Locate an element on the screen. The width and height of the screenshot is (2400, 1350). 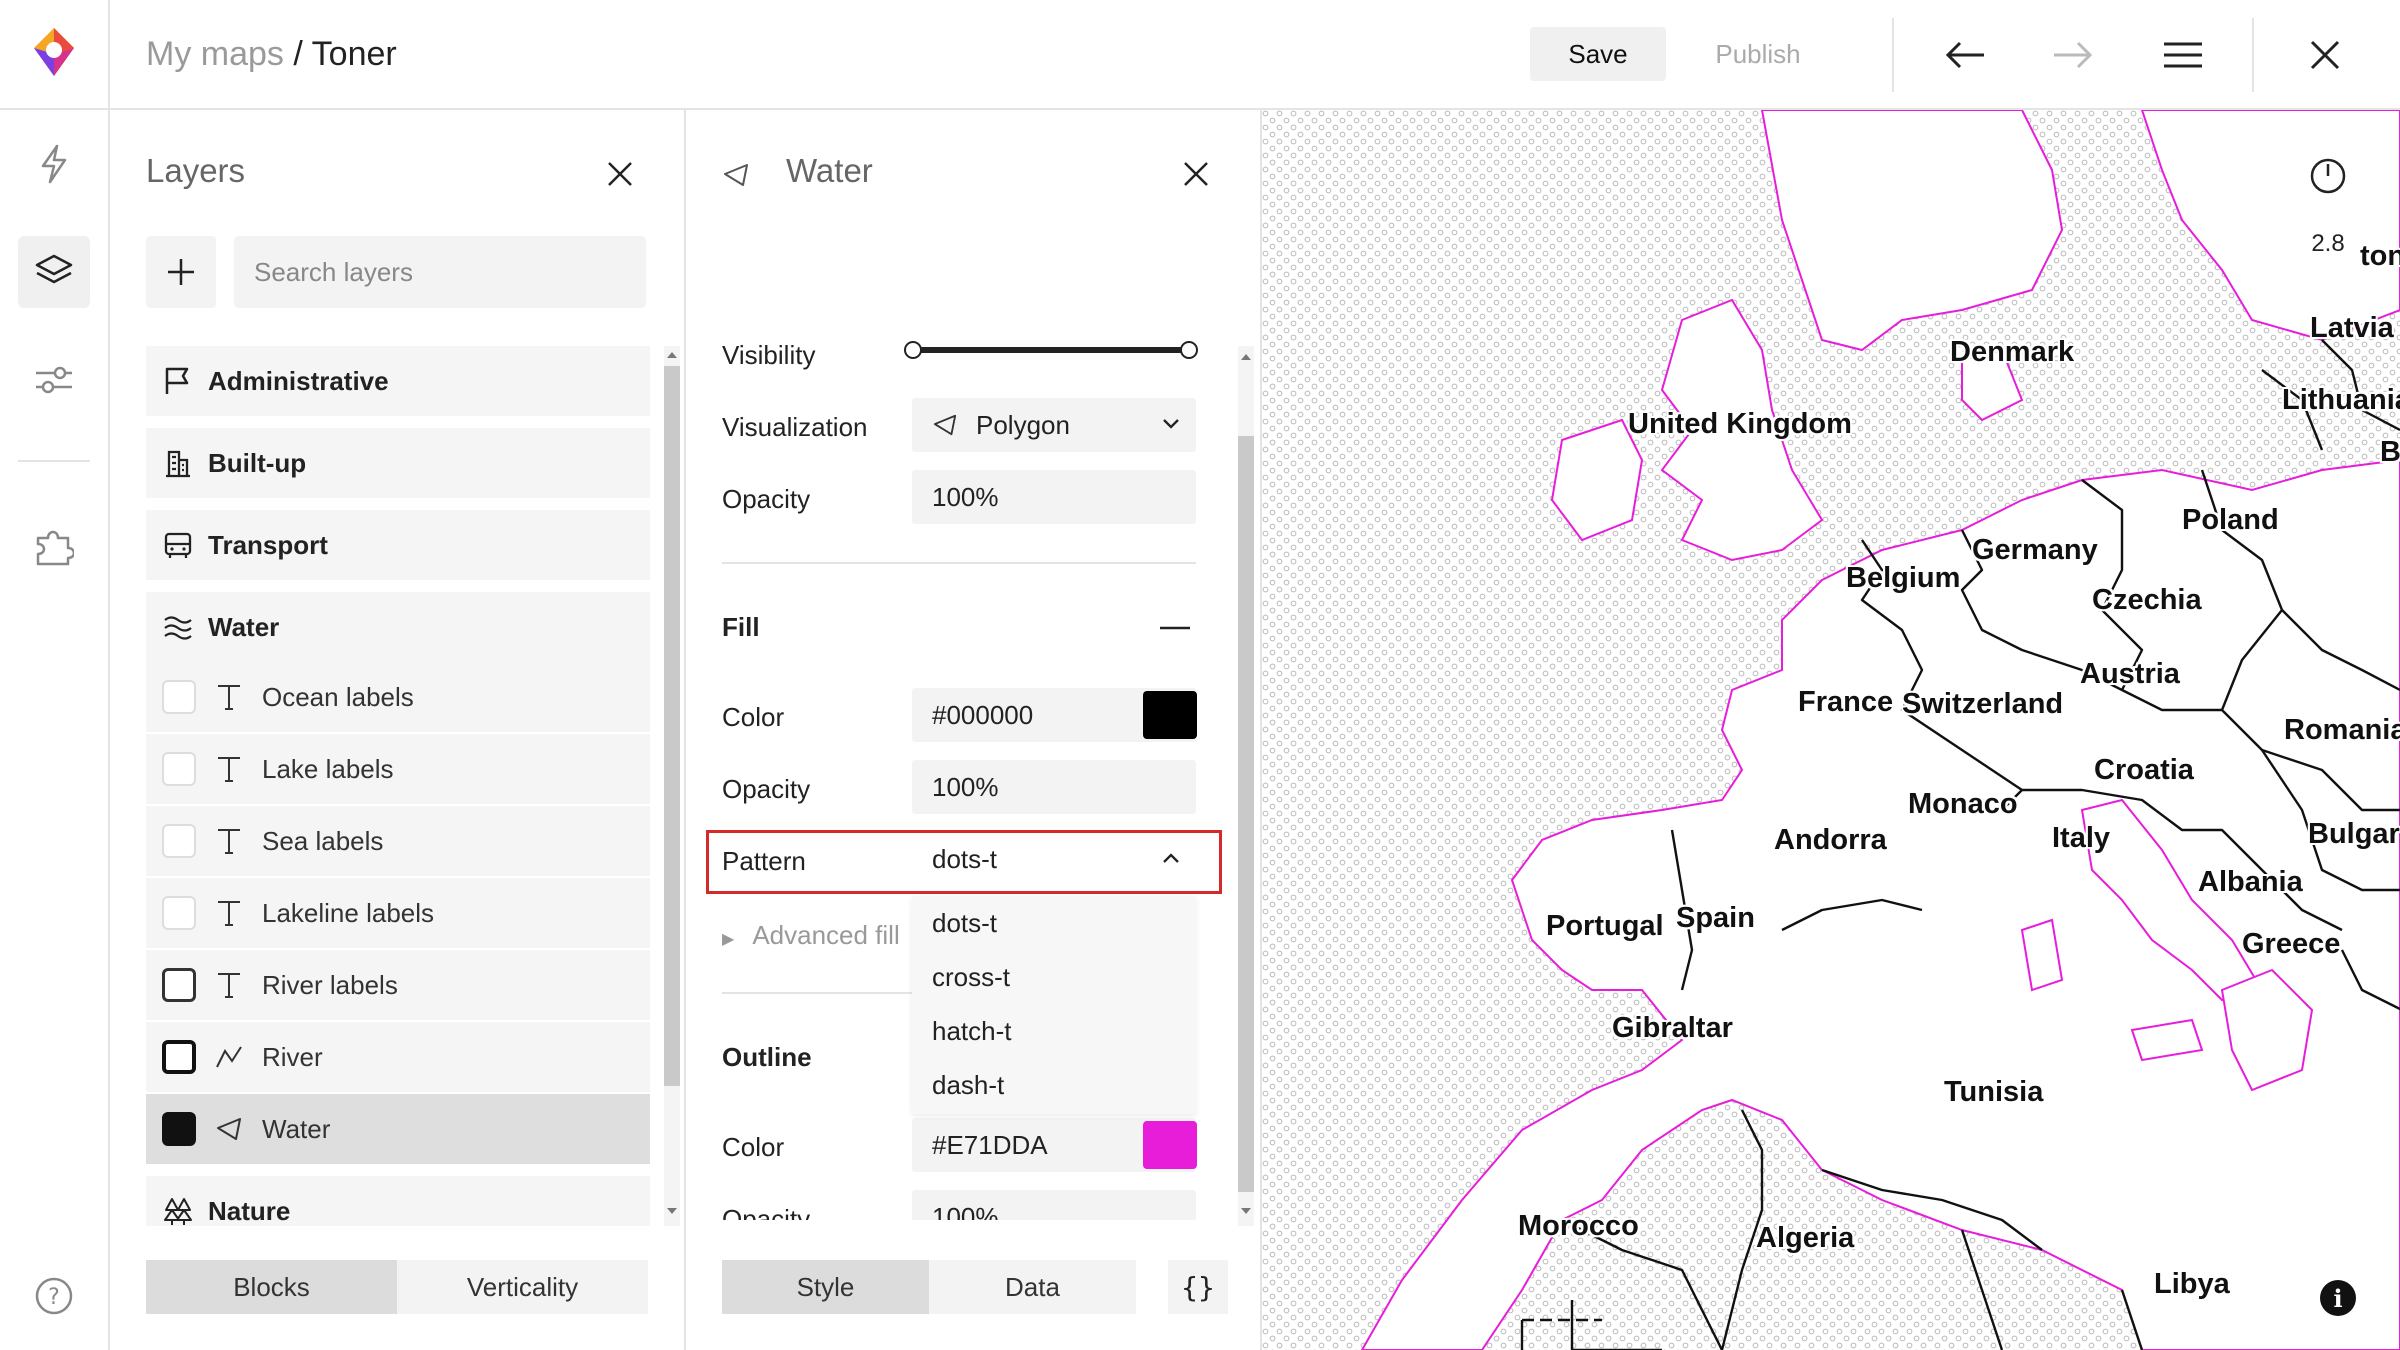
building-icon is located at coordinates (178, 463).